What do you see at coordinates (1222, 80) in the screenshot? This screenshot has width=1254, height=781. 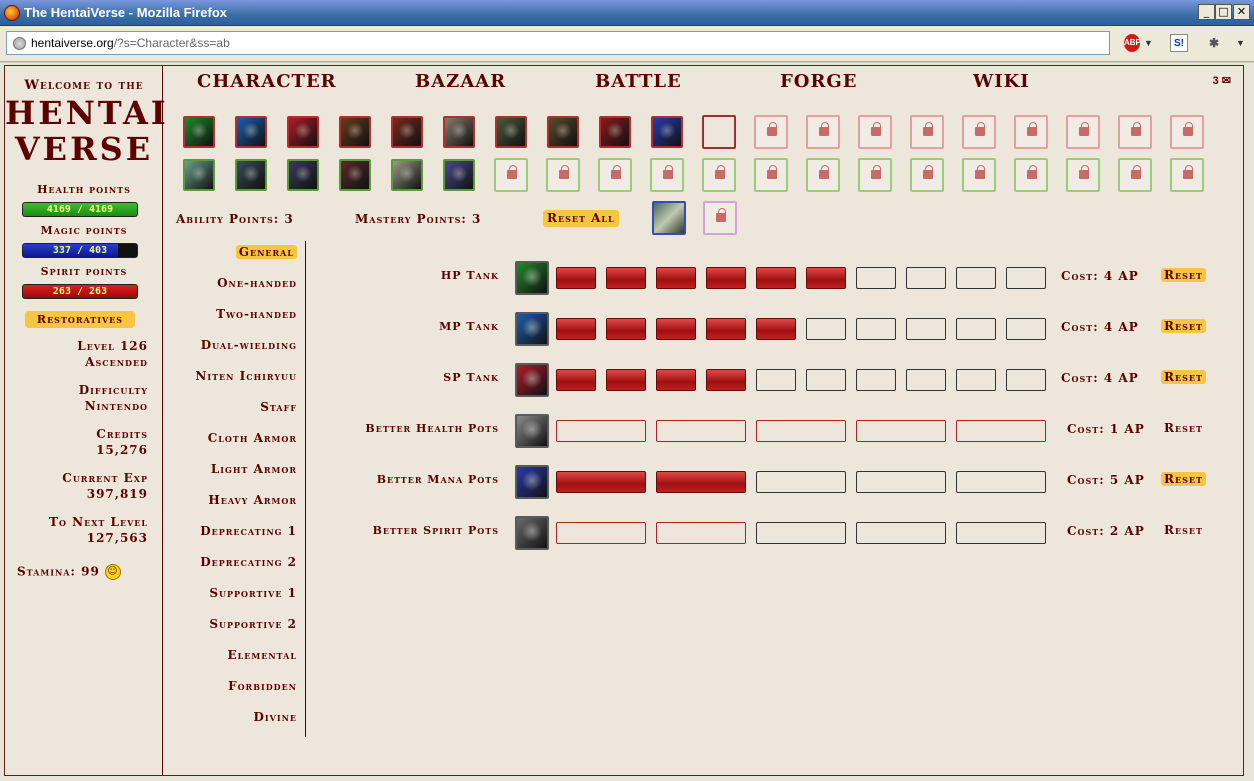 I see `mail-indicator: 3 ✉` at bounding box center [1222, 80].